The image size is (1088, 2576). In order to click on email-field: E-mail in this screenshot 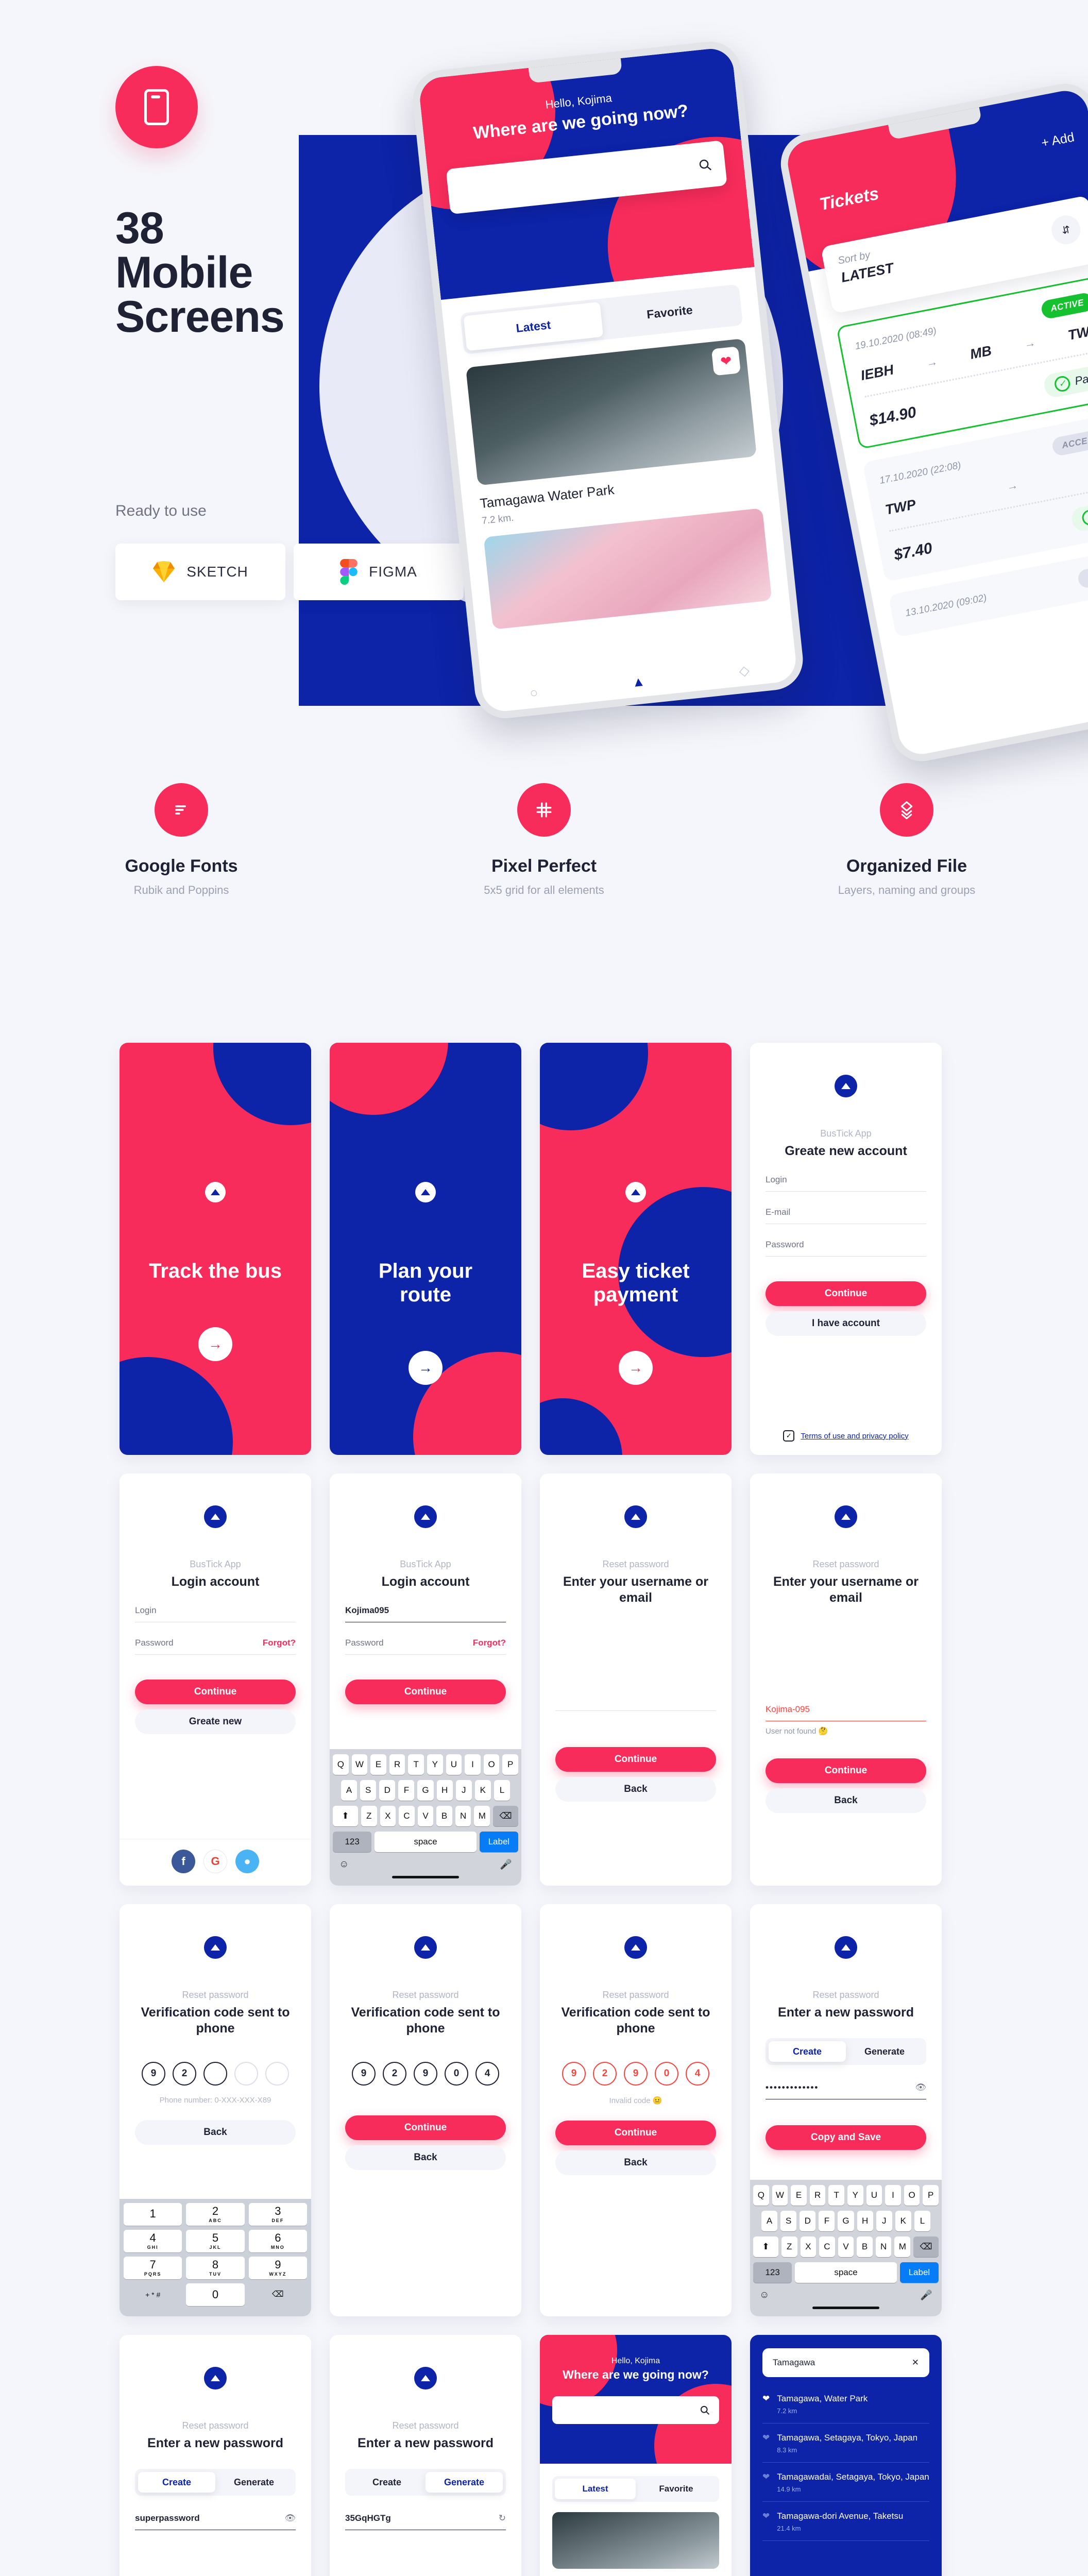, I will do `click(846, 1216)`.